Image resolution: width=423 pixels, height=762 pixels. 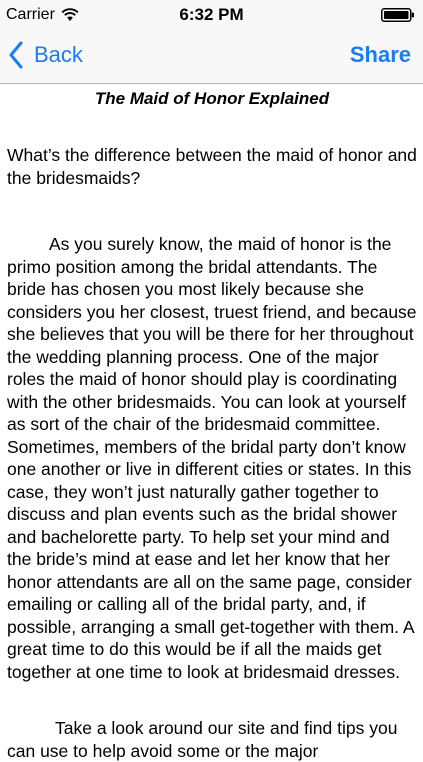 I want to click on chevron-left-icon, so click(x=16, y=55).